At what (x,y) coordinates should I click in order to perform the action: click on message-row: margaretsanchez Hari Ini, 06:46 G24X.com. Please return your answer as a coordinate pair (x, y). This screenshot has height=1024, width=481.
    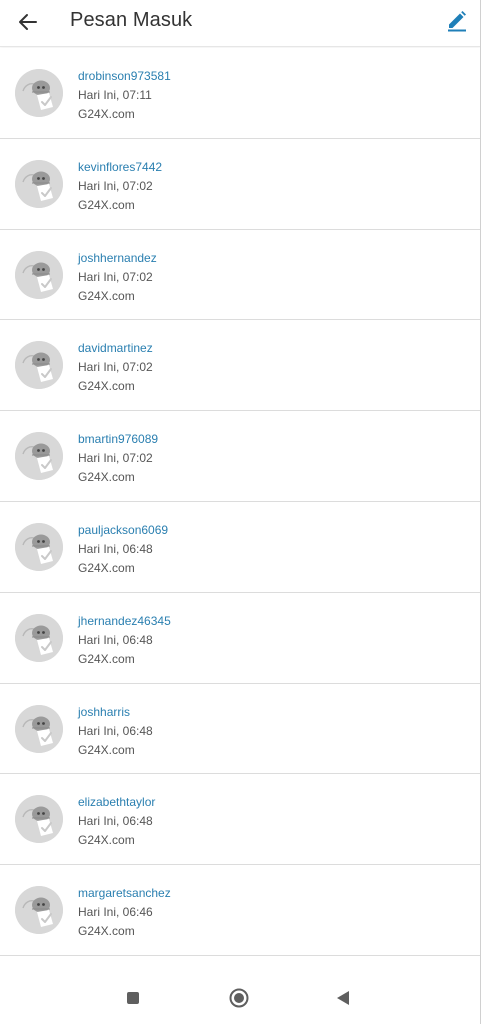
    Looking at the image, I should click on (240, 910).